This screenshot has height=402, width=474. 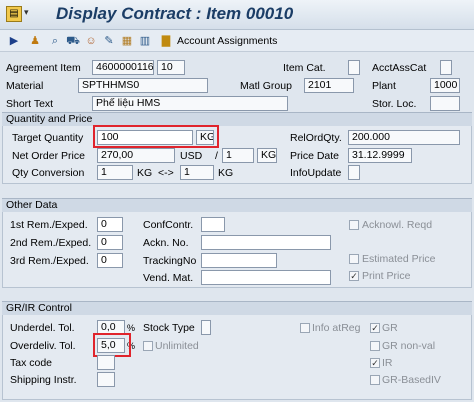 I want to click on short-text-label: Short Text, so click(x=30, y=104).